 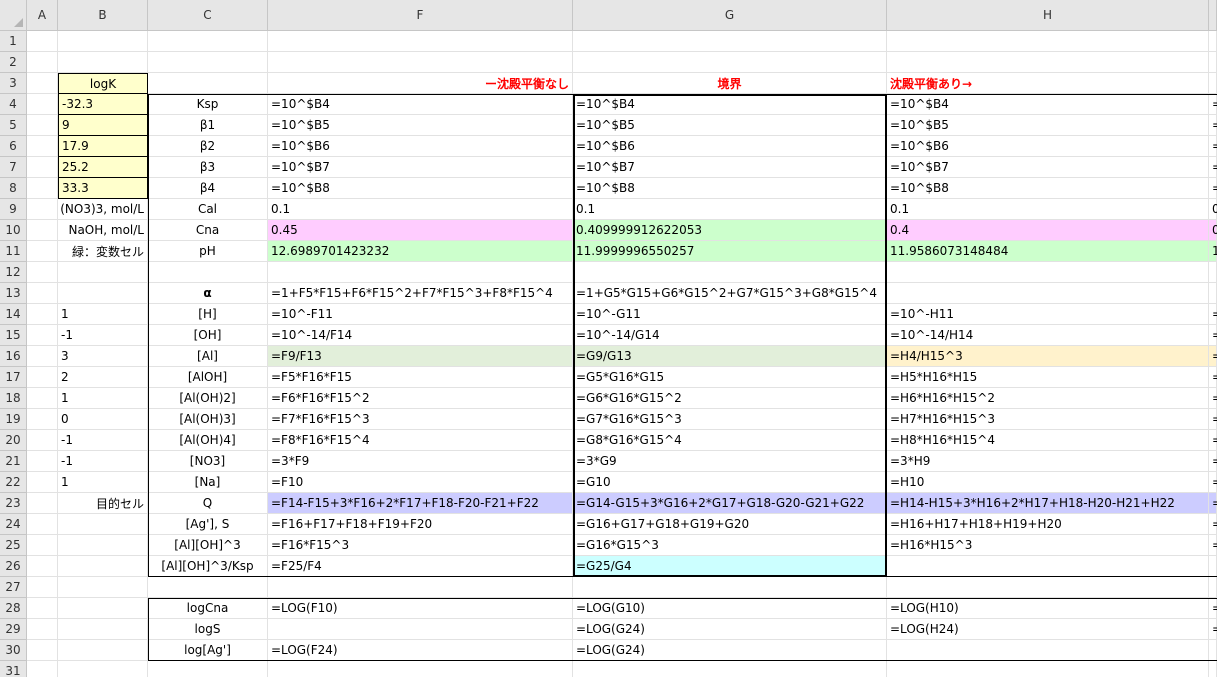 I want to click on cell-n21: =, so click(x=1213, y=461).